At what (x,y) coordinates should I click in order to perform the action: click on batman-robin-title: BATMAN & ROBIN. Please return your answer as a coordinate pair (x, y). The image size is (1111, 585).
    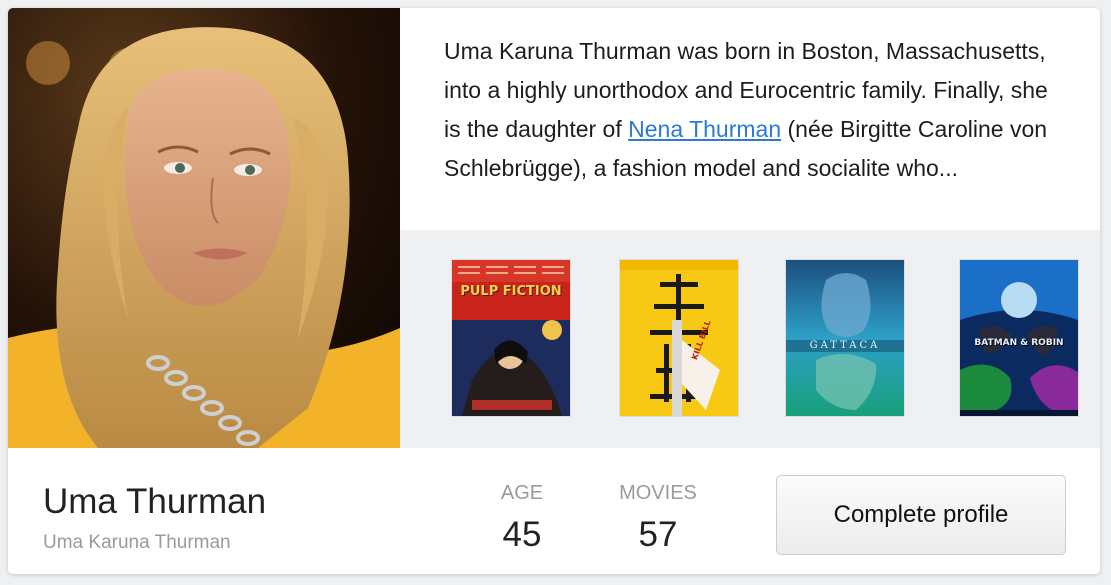
    Looking at the image, I should click on (1019, 343).